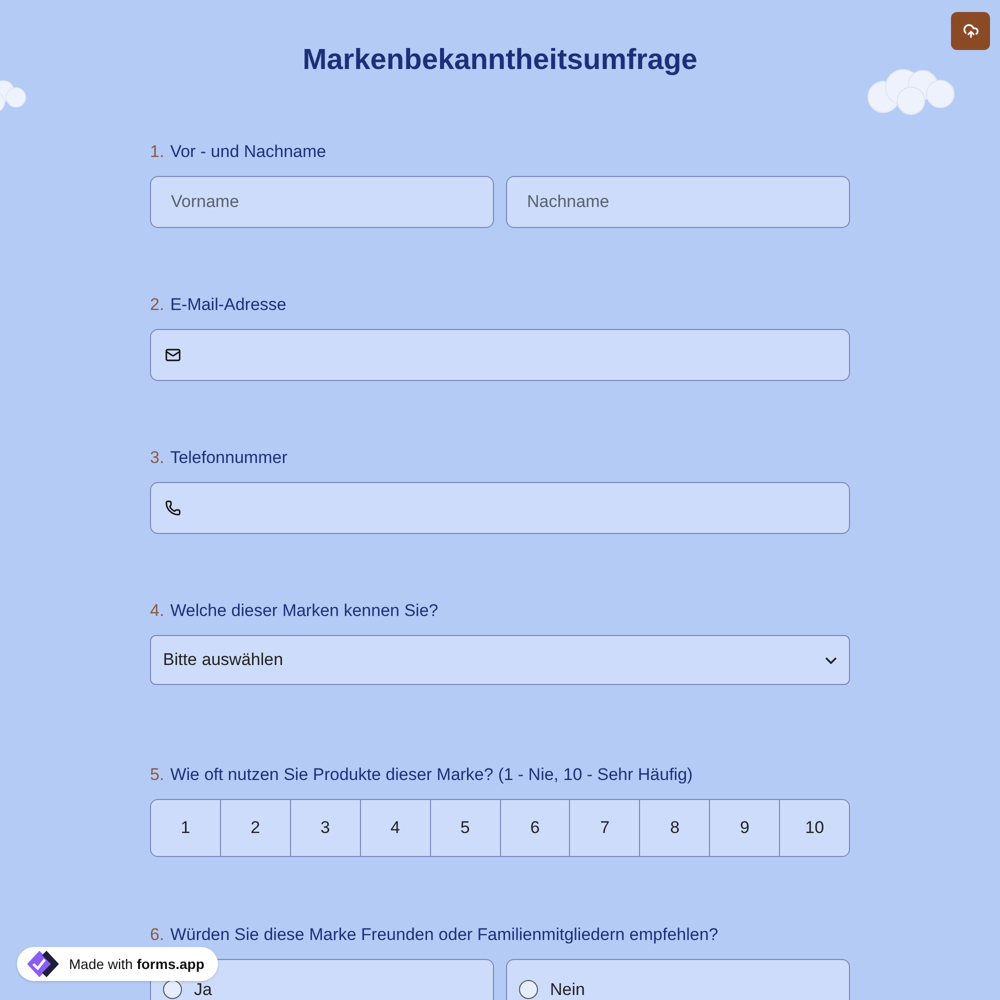 The height and width of the screenshot is (1000, 1000). I want to click on question-label: Wie oft nutzen Sie Produkte dieser Marke? (1 - Nie, 10 - Sehr Häufig), so click(431, 775).